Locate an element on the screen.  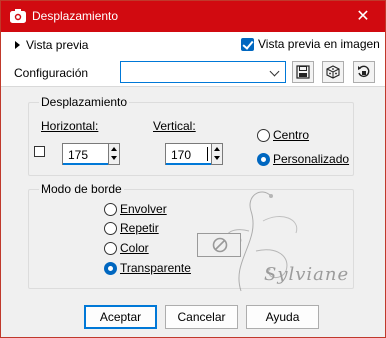
cancel-button: Cancelar is located at coordinates (201, 317).